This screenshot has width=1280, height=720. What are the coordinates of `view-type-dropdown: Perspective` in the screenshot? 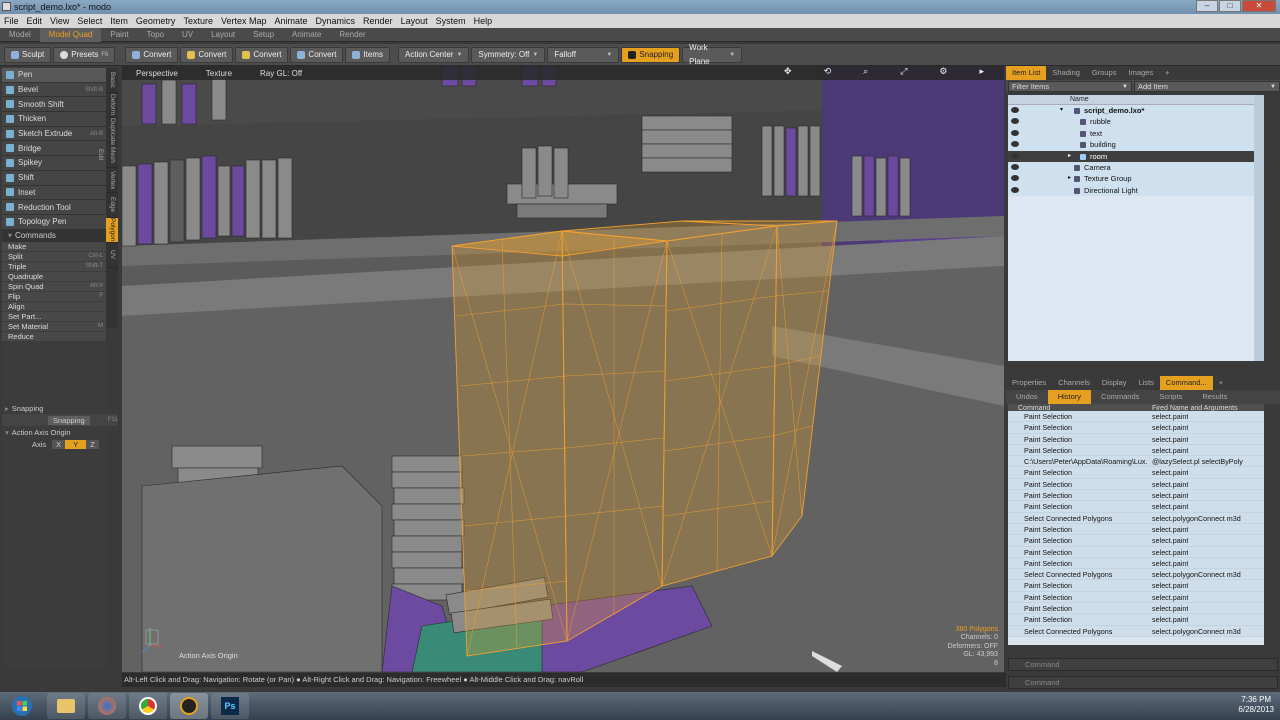 It's located at (157, 73).